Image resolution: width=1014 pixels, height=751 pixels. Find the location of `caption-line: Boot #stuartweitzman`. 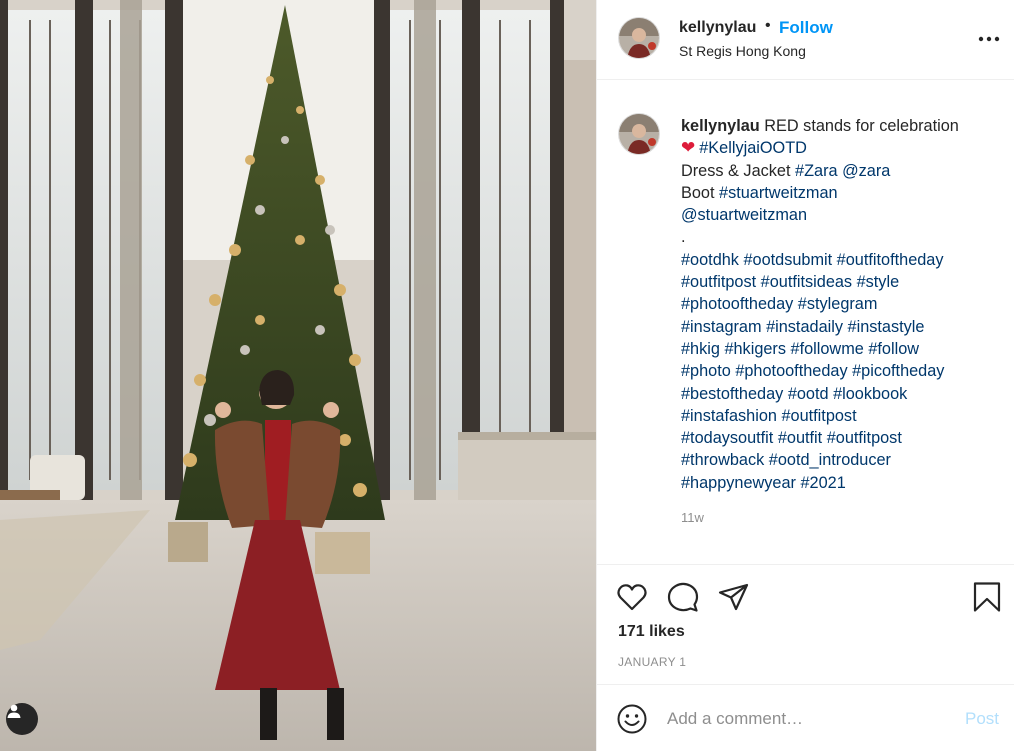

caption-line: Boot #stuartweitzman is located at coordinates (843, 193).